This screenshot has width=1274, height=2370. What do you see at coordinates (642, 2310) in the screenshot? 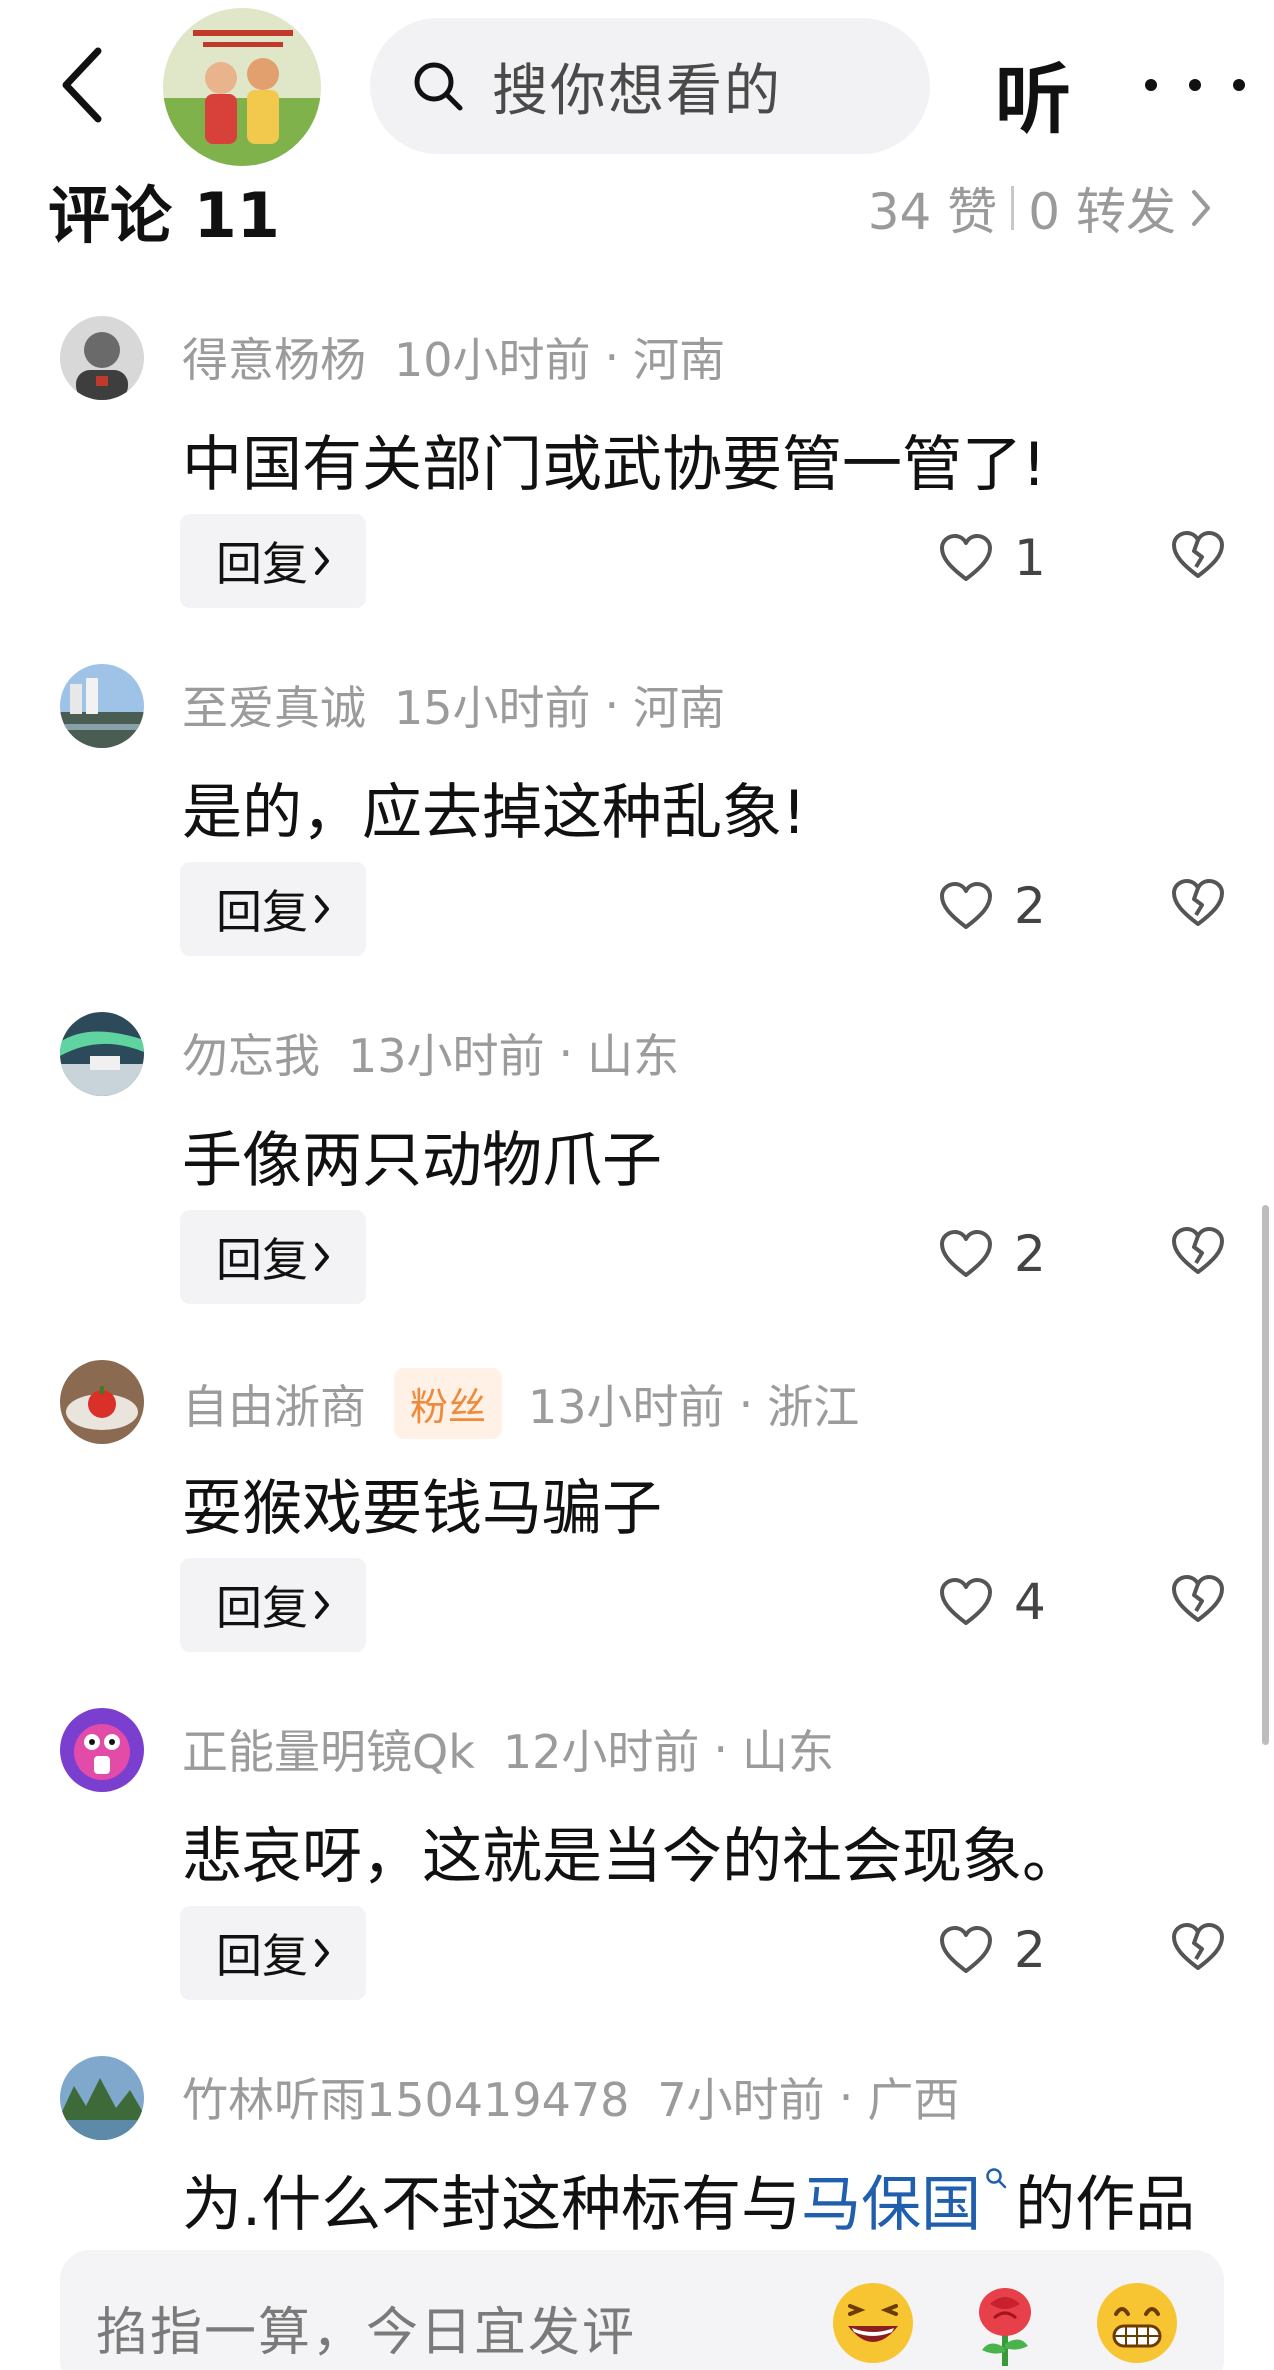
I see `comment-input-bar: 掐指一算，今日宜发评` at bounding box center [642, 2310].